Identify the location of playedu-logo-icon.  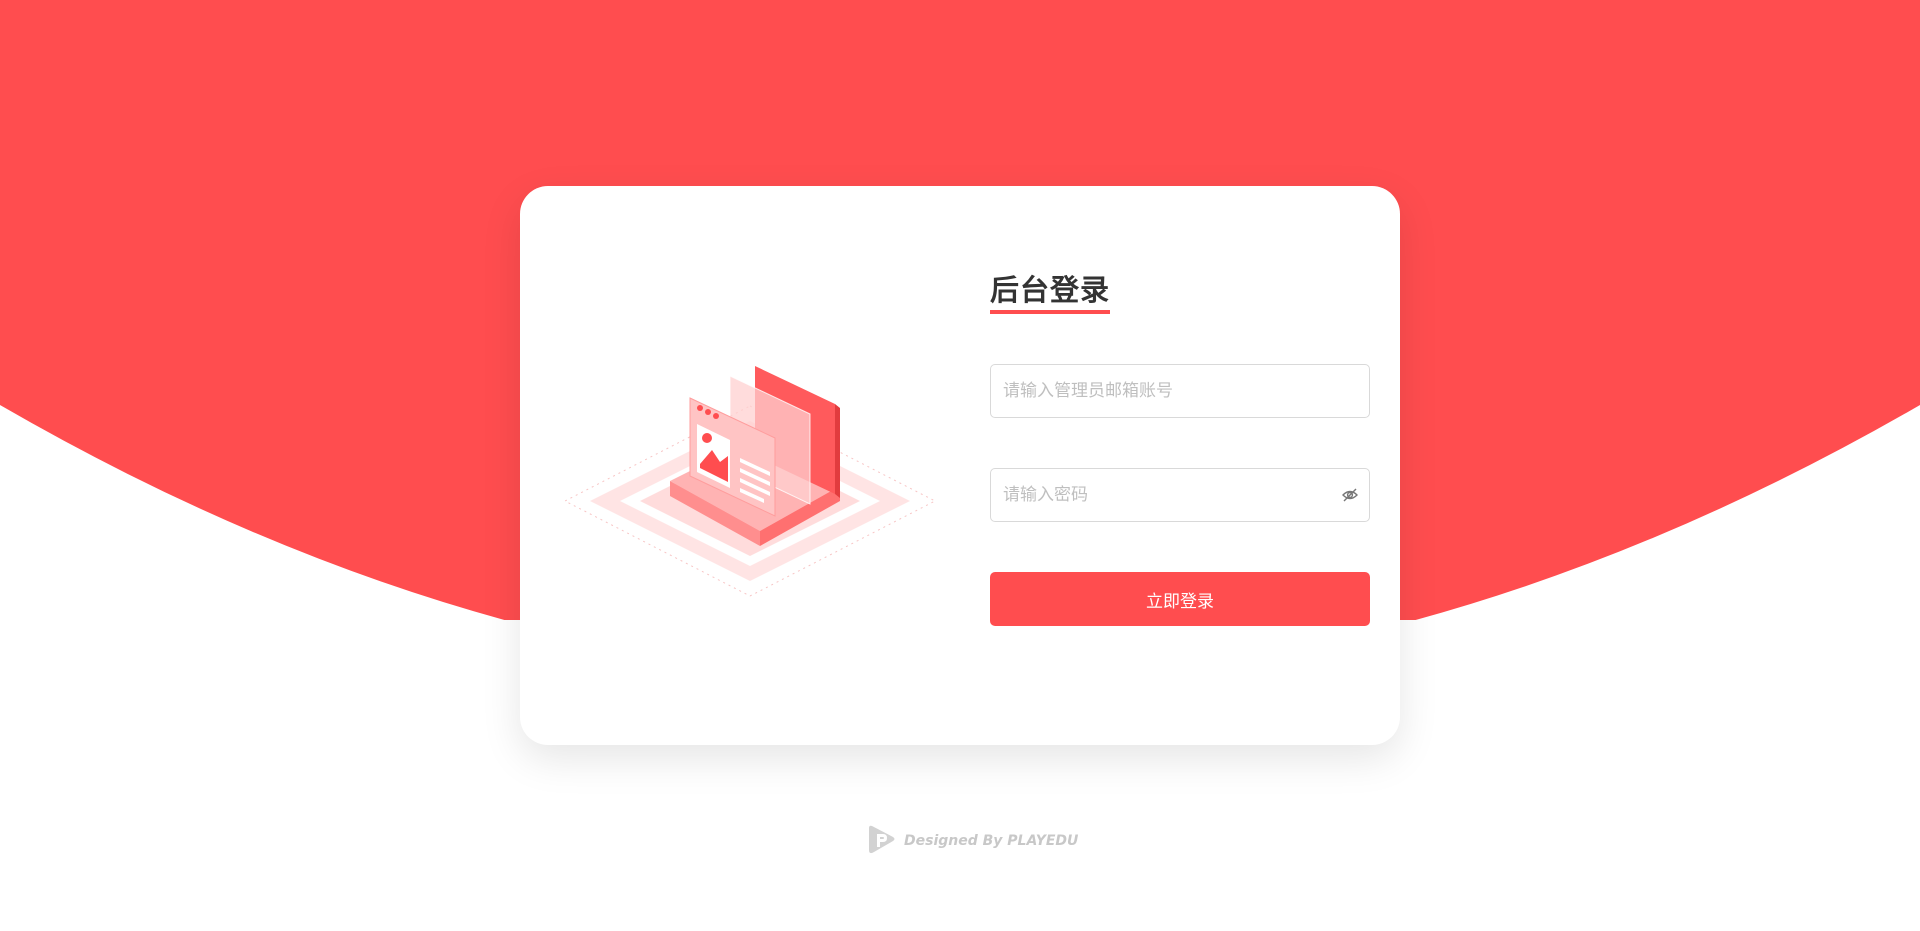
(882, 839).